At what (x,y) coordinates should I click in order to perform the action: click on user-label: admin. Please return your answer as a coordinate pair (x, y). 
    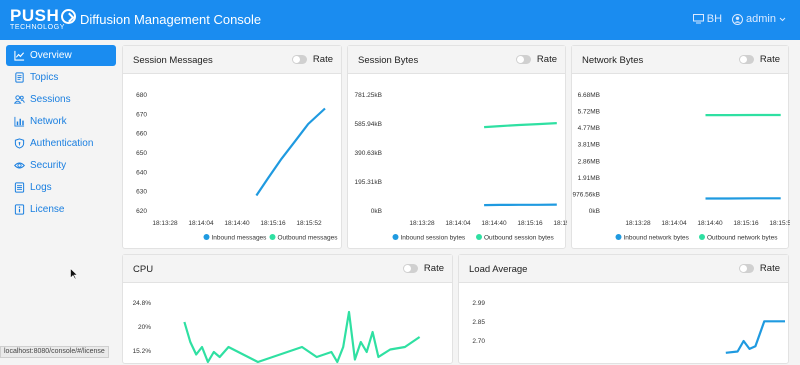
    Looking at the image, I should click on (761, 19).